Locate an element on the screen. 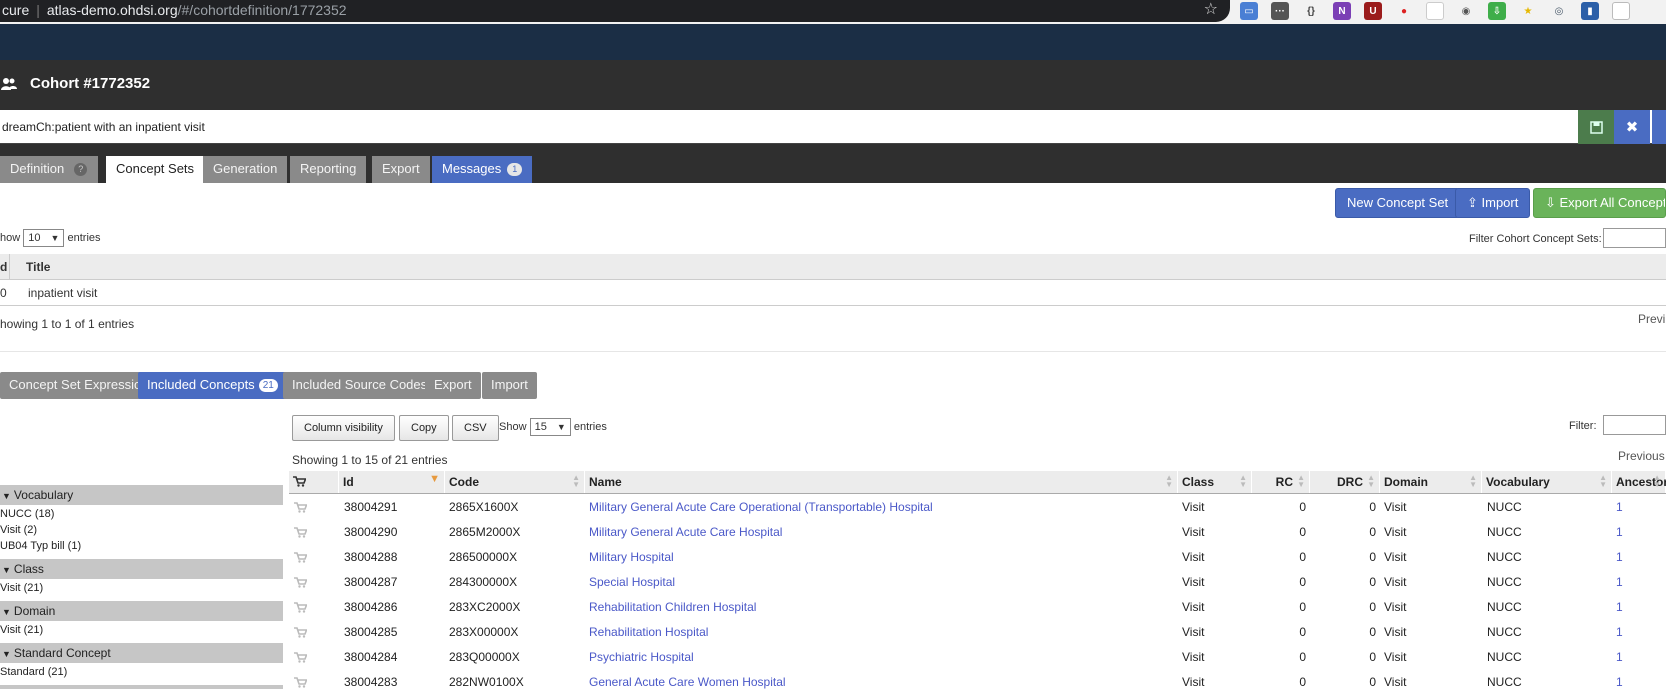 Image resolution: width=1666 pixels, height=689 pixels. filter-concepts-input is located at coordinates (1634, 425).